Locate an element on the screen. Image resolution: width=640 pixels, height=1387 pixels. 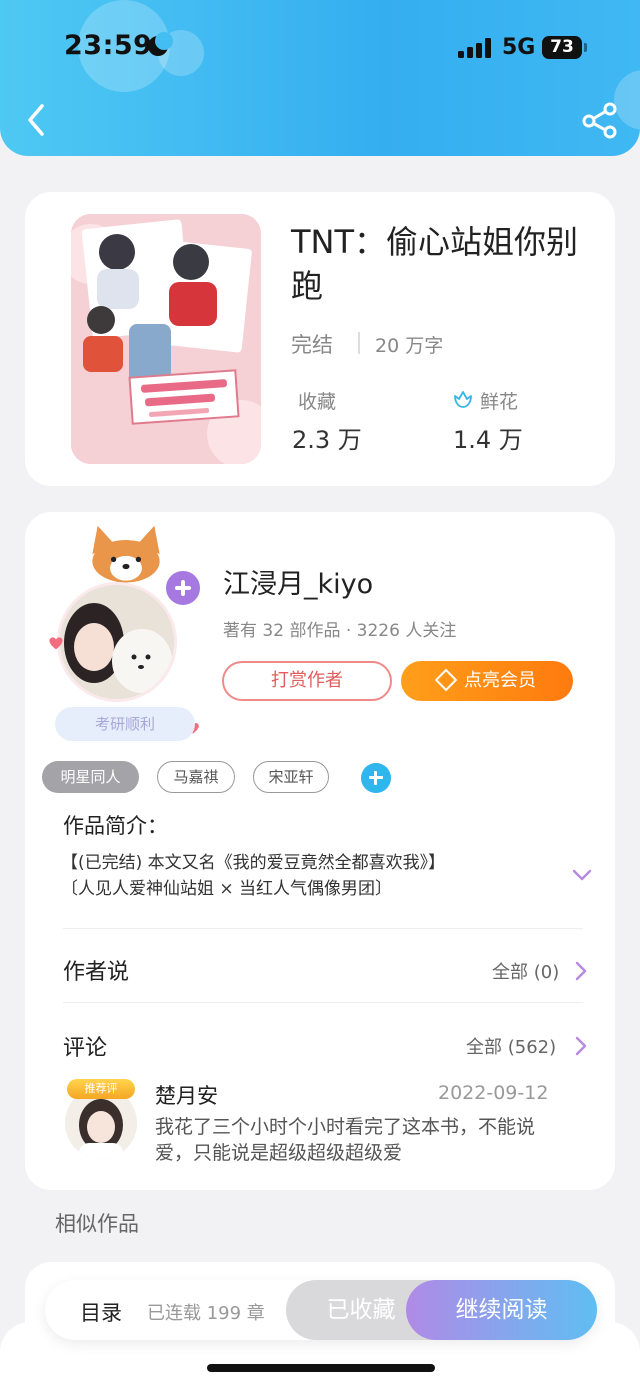
book-title: TNT：偷心站姐你别跑 is located at coordinates (435, 264).